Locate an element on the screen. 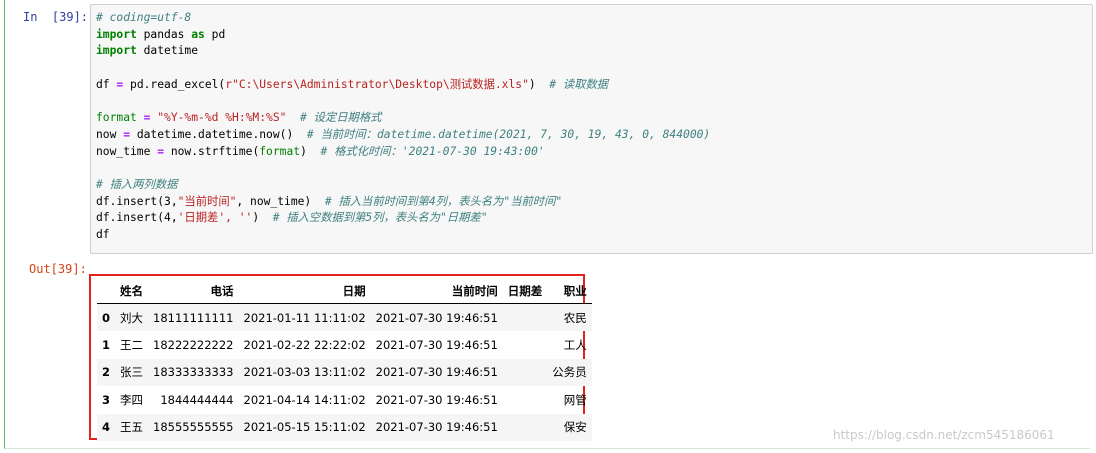  code-comment: # 格式化时间：'2021-07-30 19:43:00' is located at coordinates (432, 151).